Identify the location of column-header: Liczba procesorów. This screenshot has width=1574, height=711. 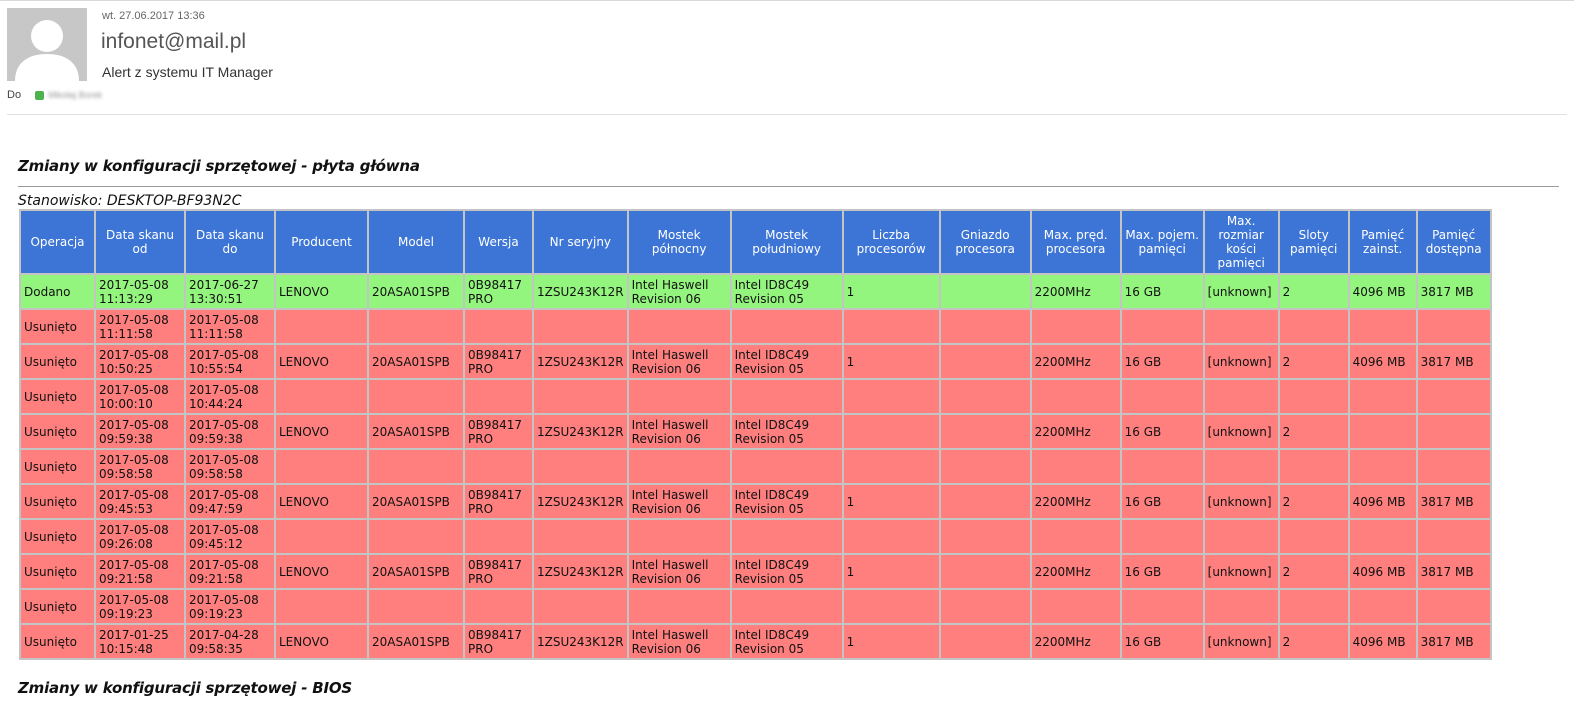
(891, 242).